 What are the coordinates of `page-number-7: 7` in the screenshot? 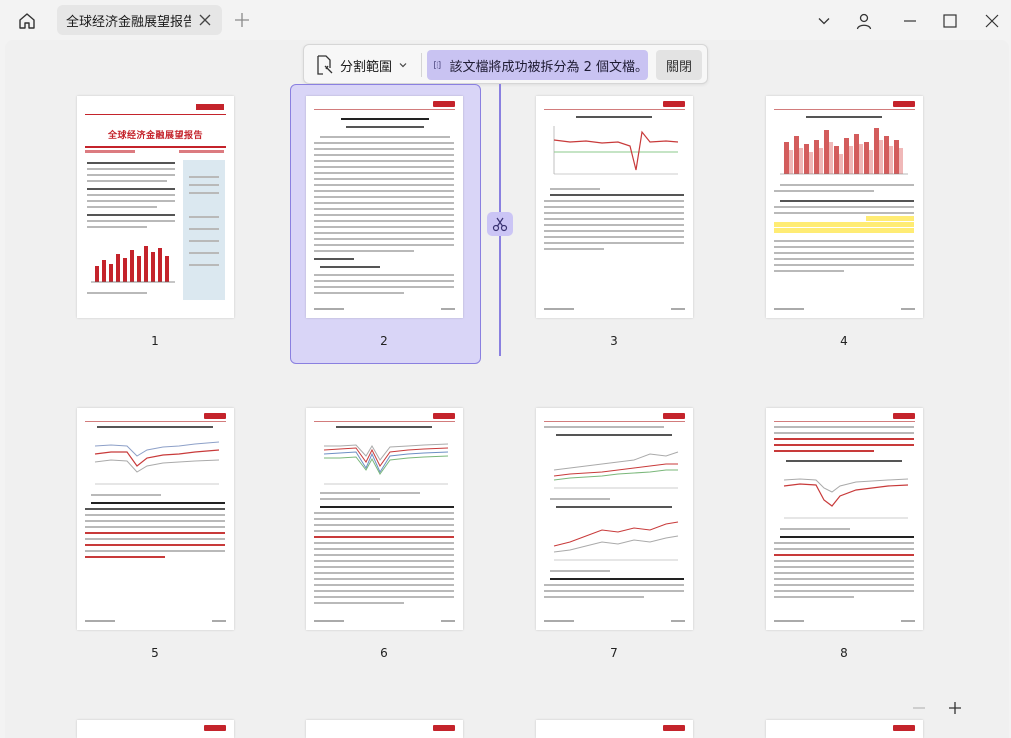 It's located at (614, 653).